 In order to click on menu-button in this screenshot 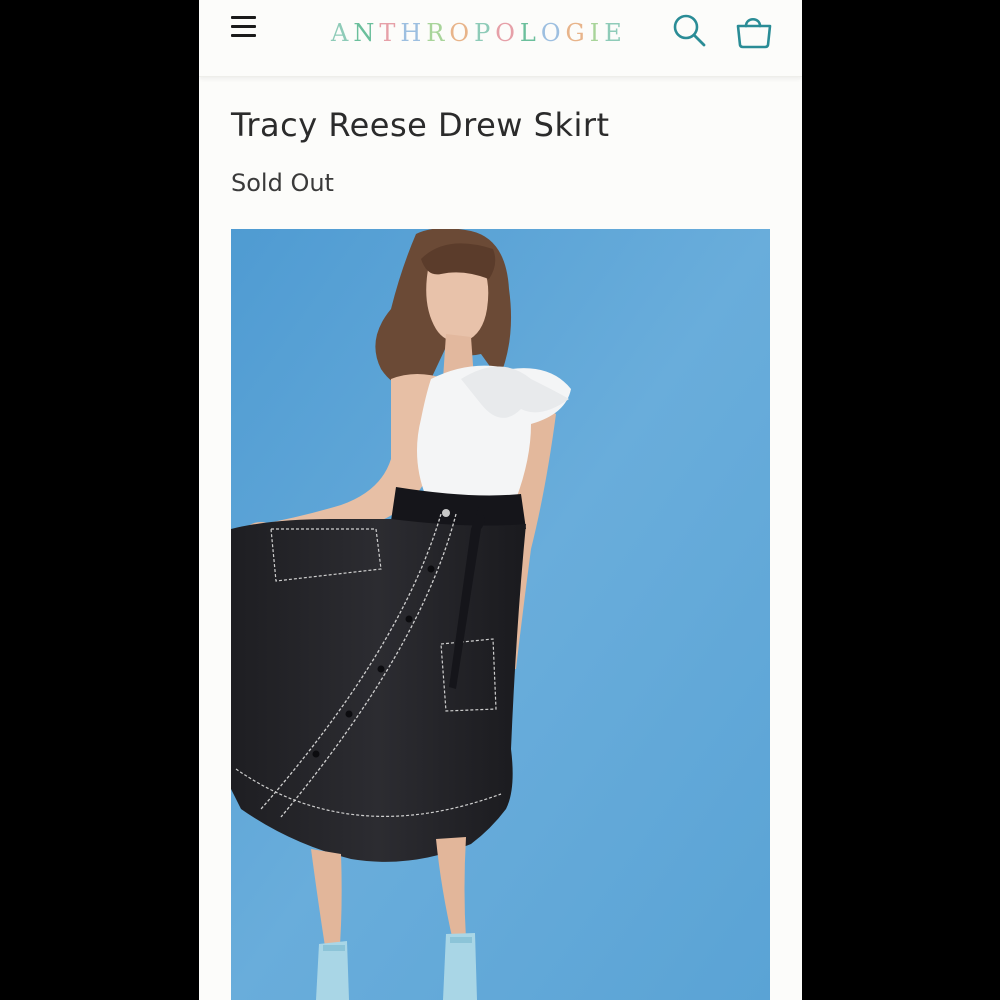, I will do `click(244, 28)`.